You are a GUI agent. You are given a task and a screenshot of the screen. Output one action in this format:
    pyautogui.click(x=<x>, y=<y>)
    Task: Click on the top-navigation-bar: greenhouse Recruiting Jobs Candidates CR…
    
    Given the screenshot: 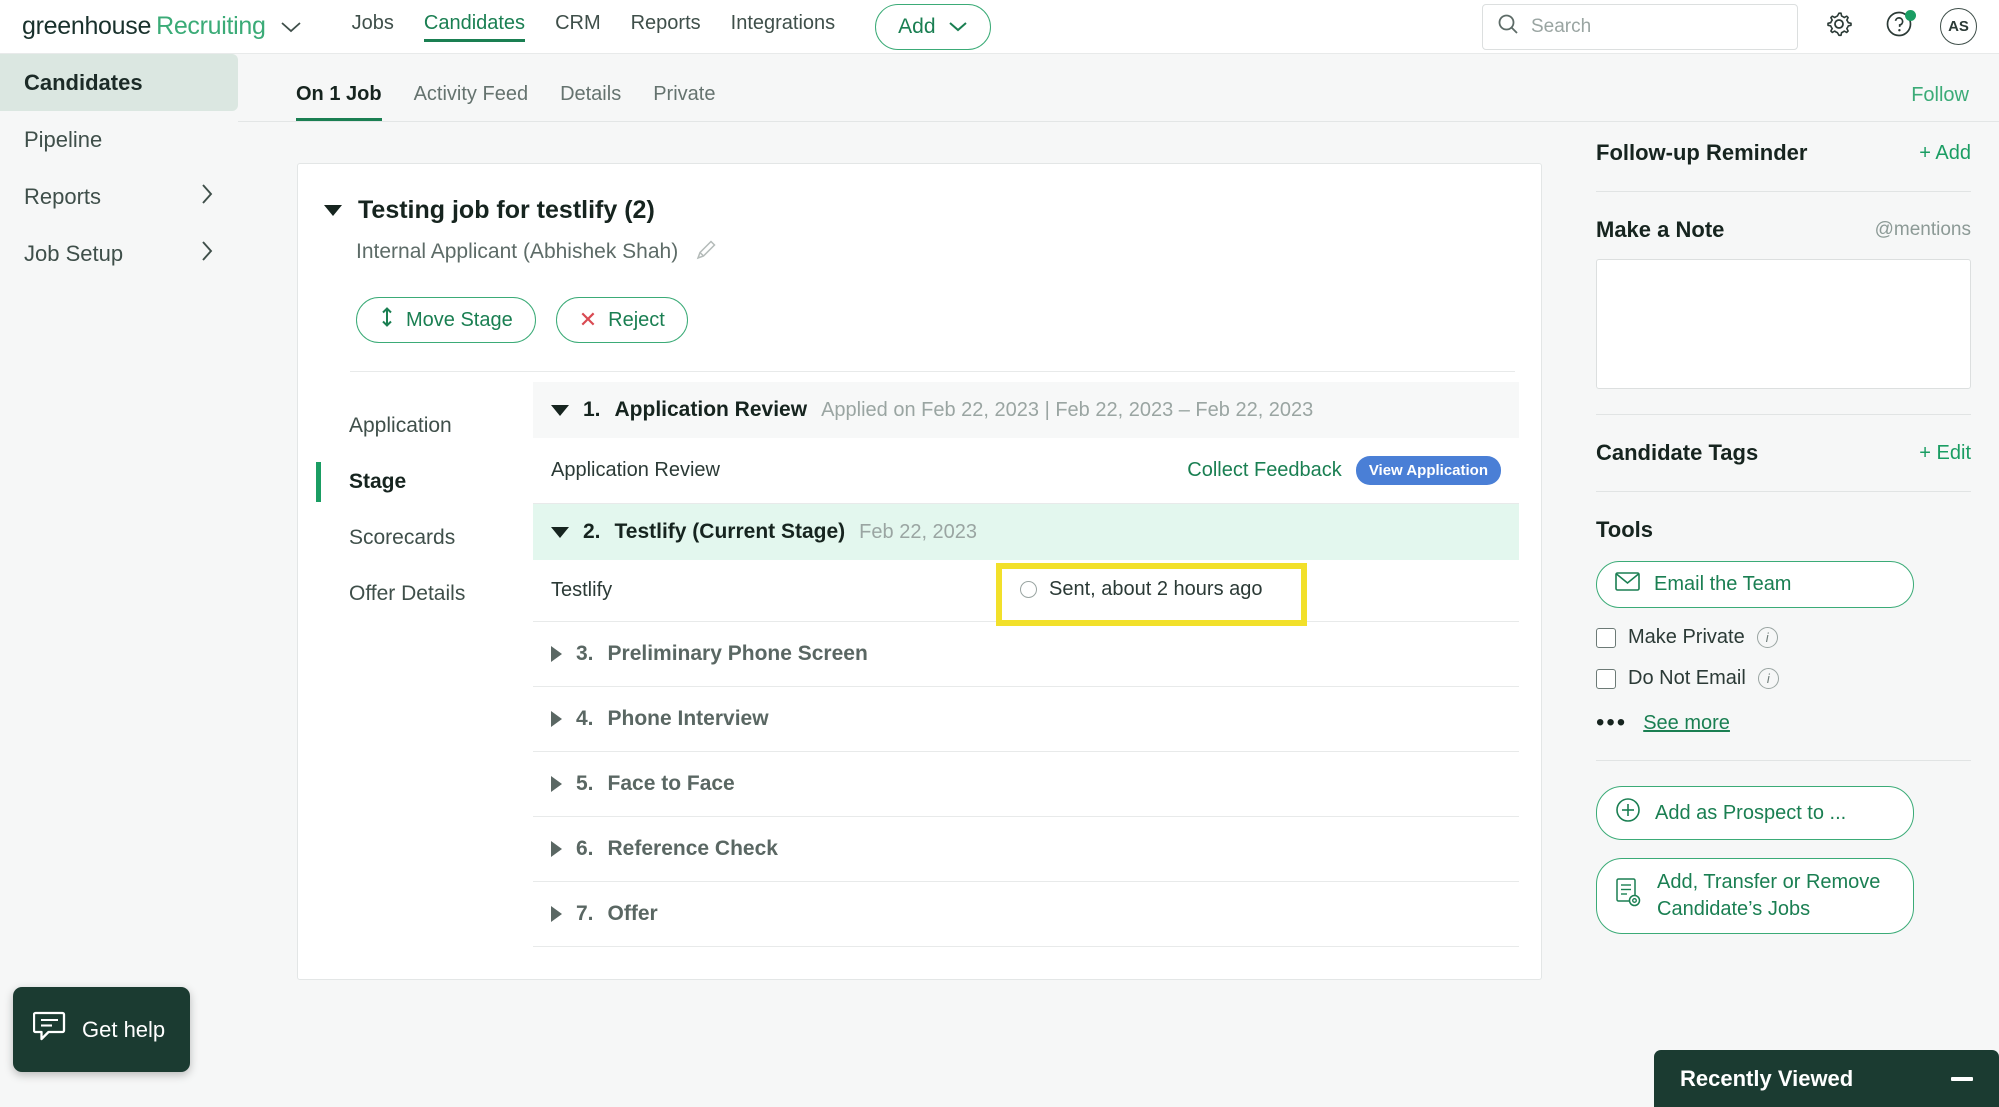 What is the action you would take?
    pyautogui.click(x=999, y=27)
    